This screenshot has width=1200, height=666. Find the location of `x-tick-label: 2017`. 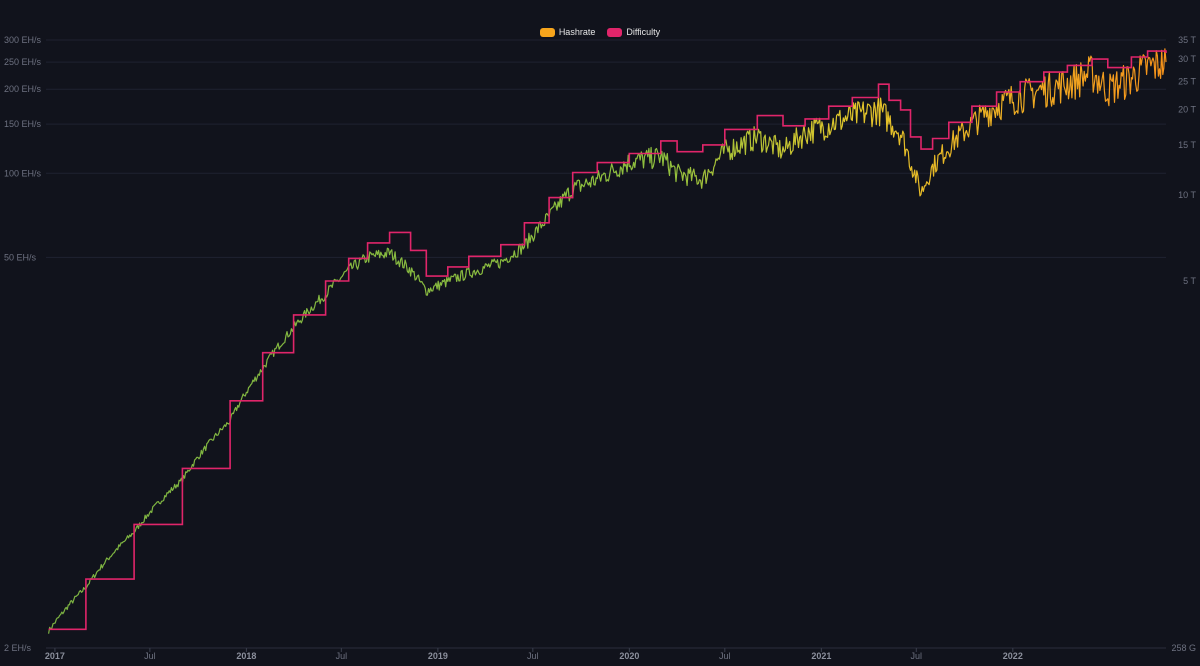

x-tick-label: 2017 is located at coordinates (55, 656).